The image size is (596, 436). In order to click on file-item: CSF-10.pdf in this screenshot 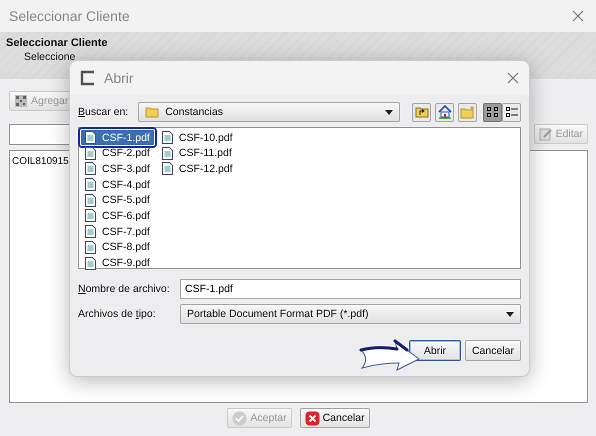, I will do `click(197, 137)`.